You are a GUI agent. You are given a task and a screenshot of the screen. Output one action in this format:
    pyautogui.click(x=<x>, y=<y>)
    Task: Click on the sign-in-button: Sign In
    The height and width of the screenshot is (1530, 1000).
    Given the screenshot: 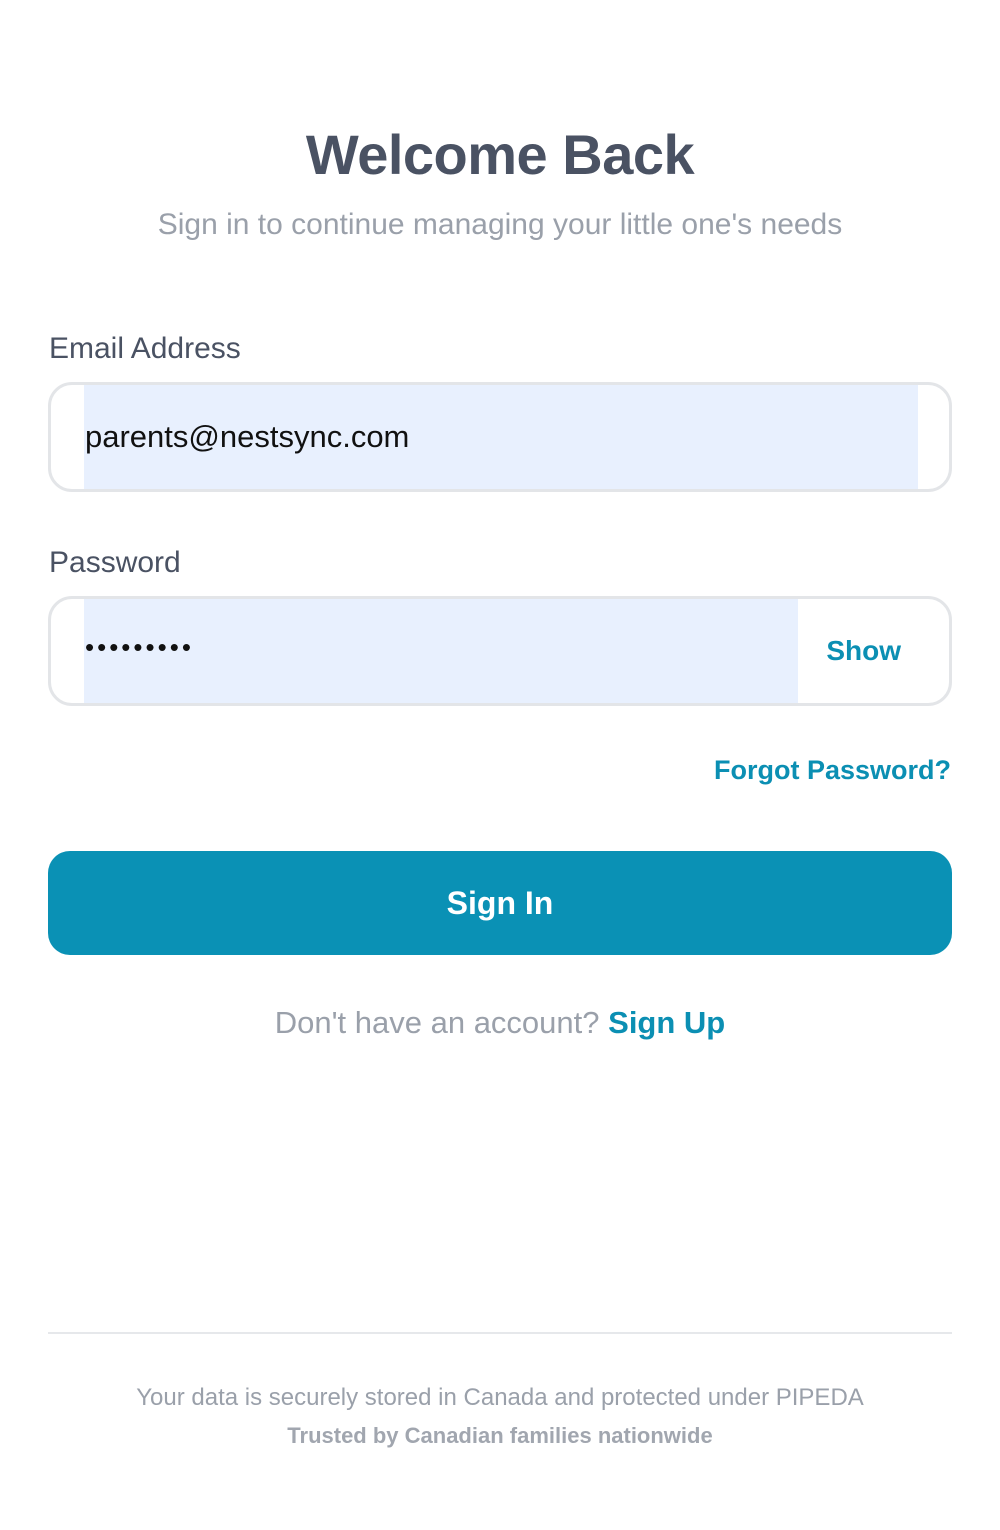 What is the action you would take?
    pyautogui.click(x=500, y=903)
    